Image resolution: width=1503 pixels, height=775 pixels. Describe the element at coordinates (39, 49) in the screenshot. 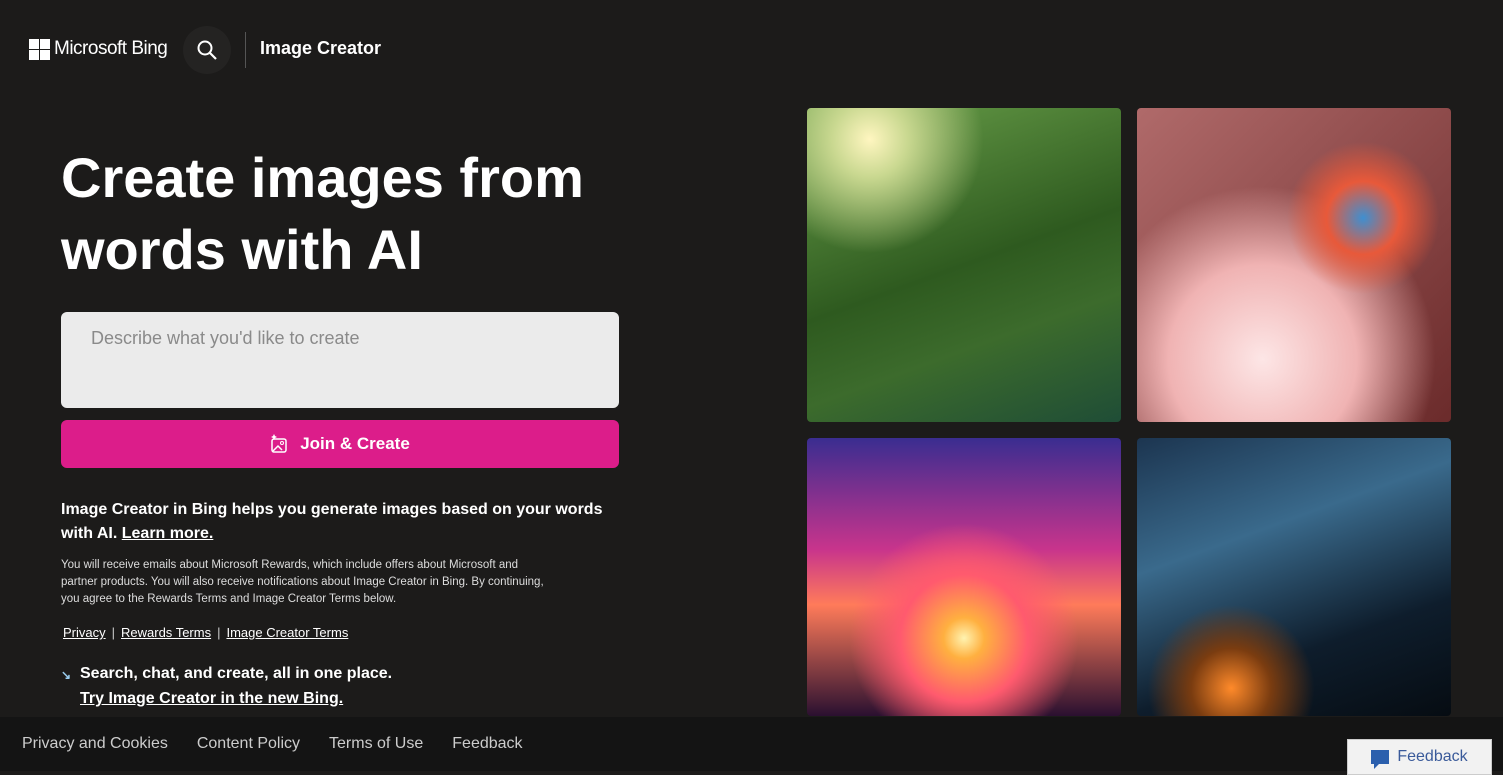

I see `windows-logo-icon` at that location.